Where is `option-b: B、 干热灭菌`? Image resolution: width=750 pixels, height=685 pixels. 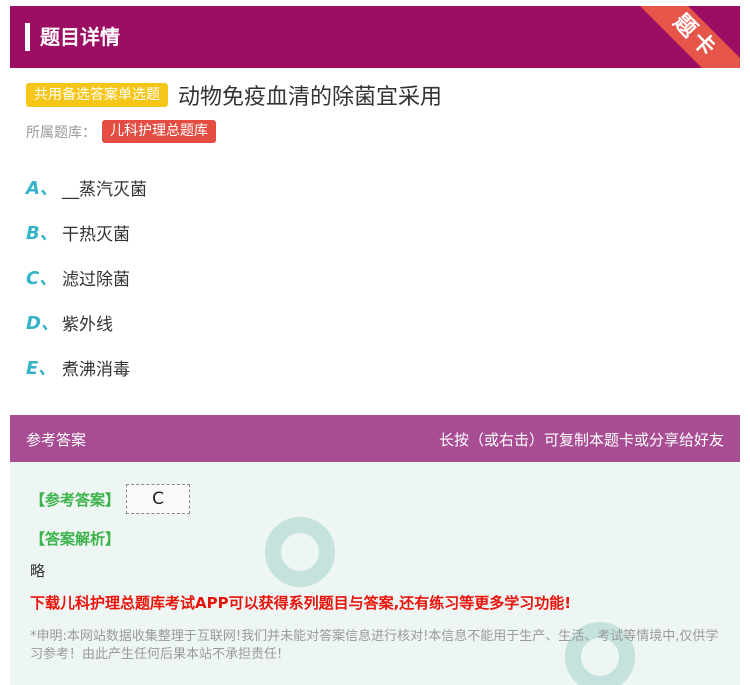 option-b: B、 干热灭菌 is located at coordinates (78, 232).